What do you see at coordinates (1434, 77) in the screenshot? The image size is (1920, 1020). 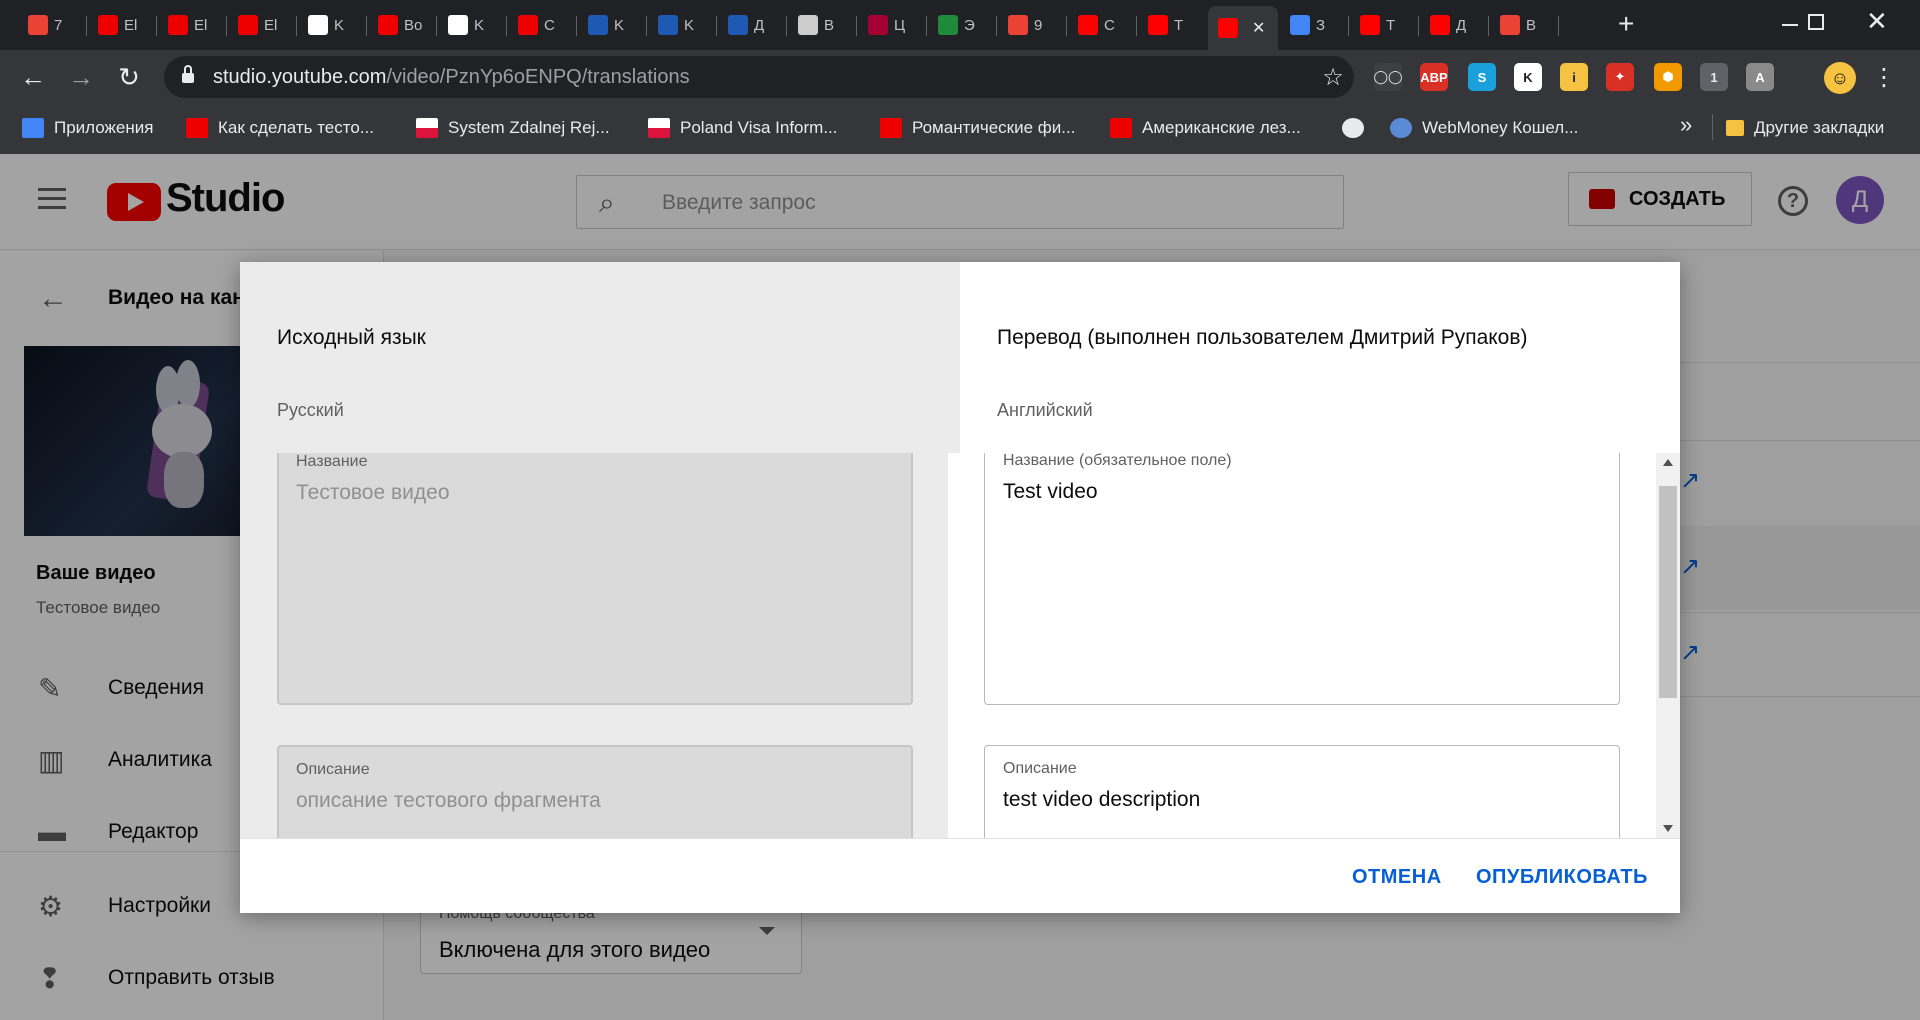 I see `extension-icon: ABP` at bounding box center [1434, 77].